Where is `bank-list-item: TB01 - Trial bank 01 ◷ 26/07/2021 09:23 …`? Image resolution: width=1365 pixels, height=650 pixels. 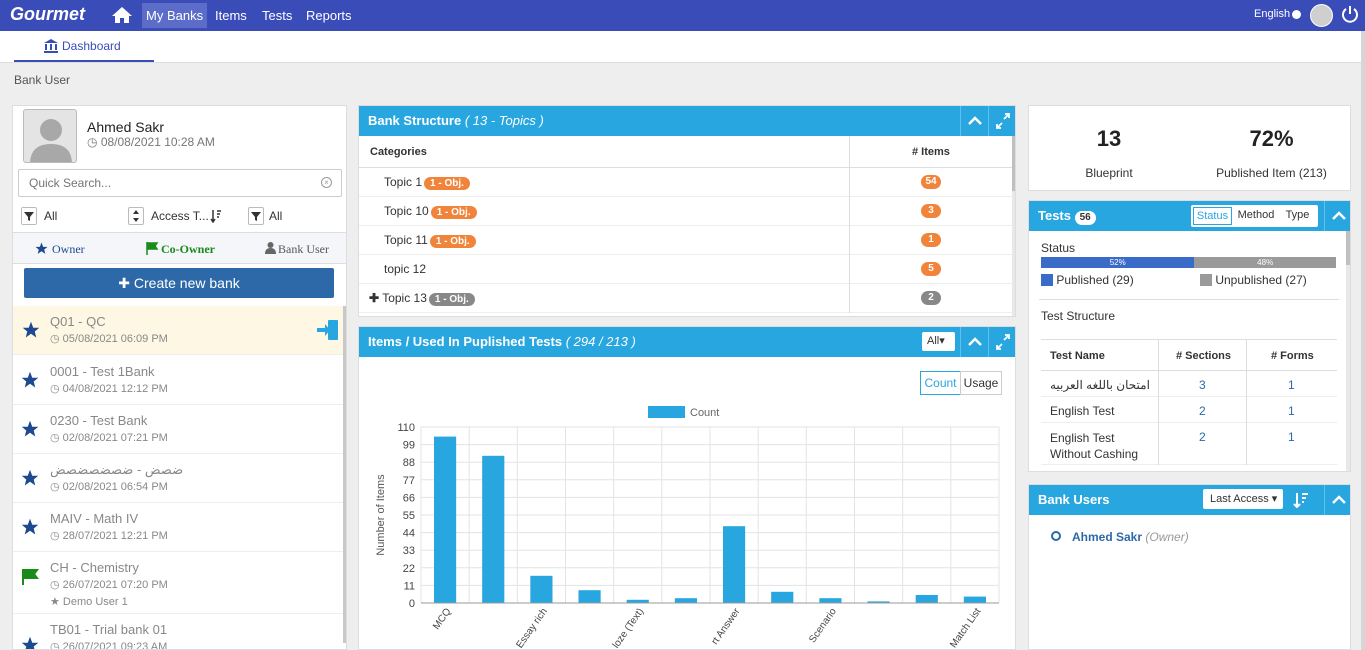 bank-list-item: TB01 - Trial bank 01 ◷ 26/07/2021 09:23 … is located at coordinates (178, 631).